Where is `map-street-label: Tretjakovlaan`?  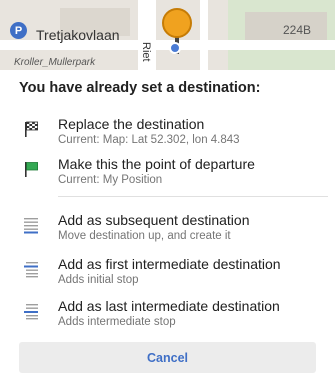
map-street-label: Tretjakovlaan is located at coordinates (78, 35).